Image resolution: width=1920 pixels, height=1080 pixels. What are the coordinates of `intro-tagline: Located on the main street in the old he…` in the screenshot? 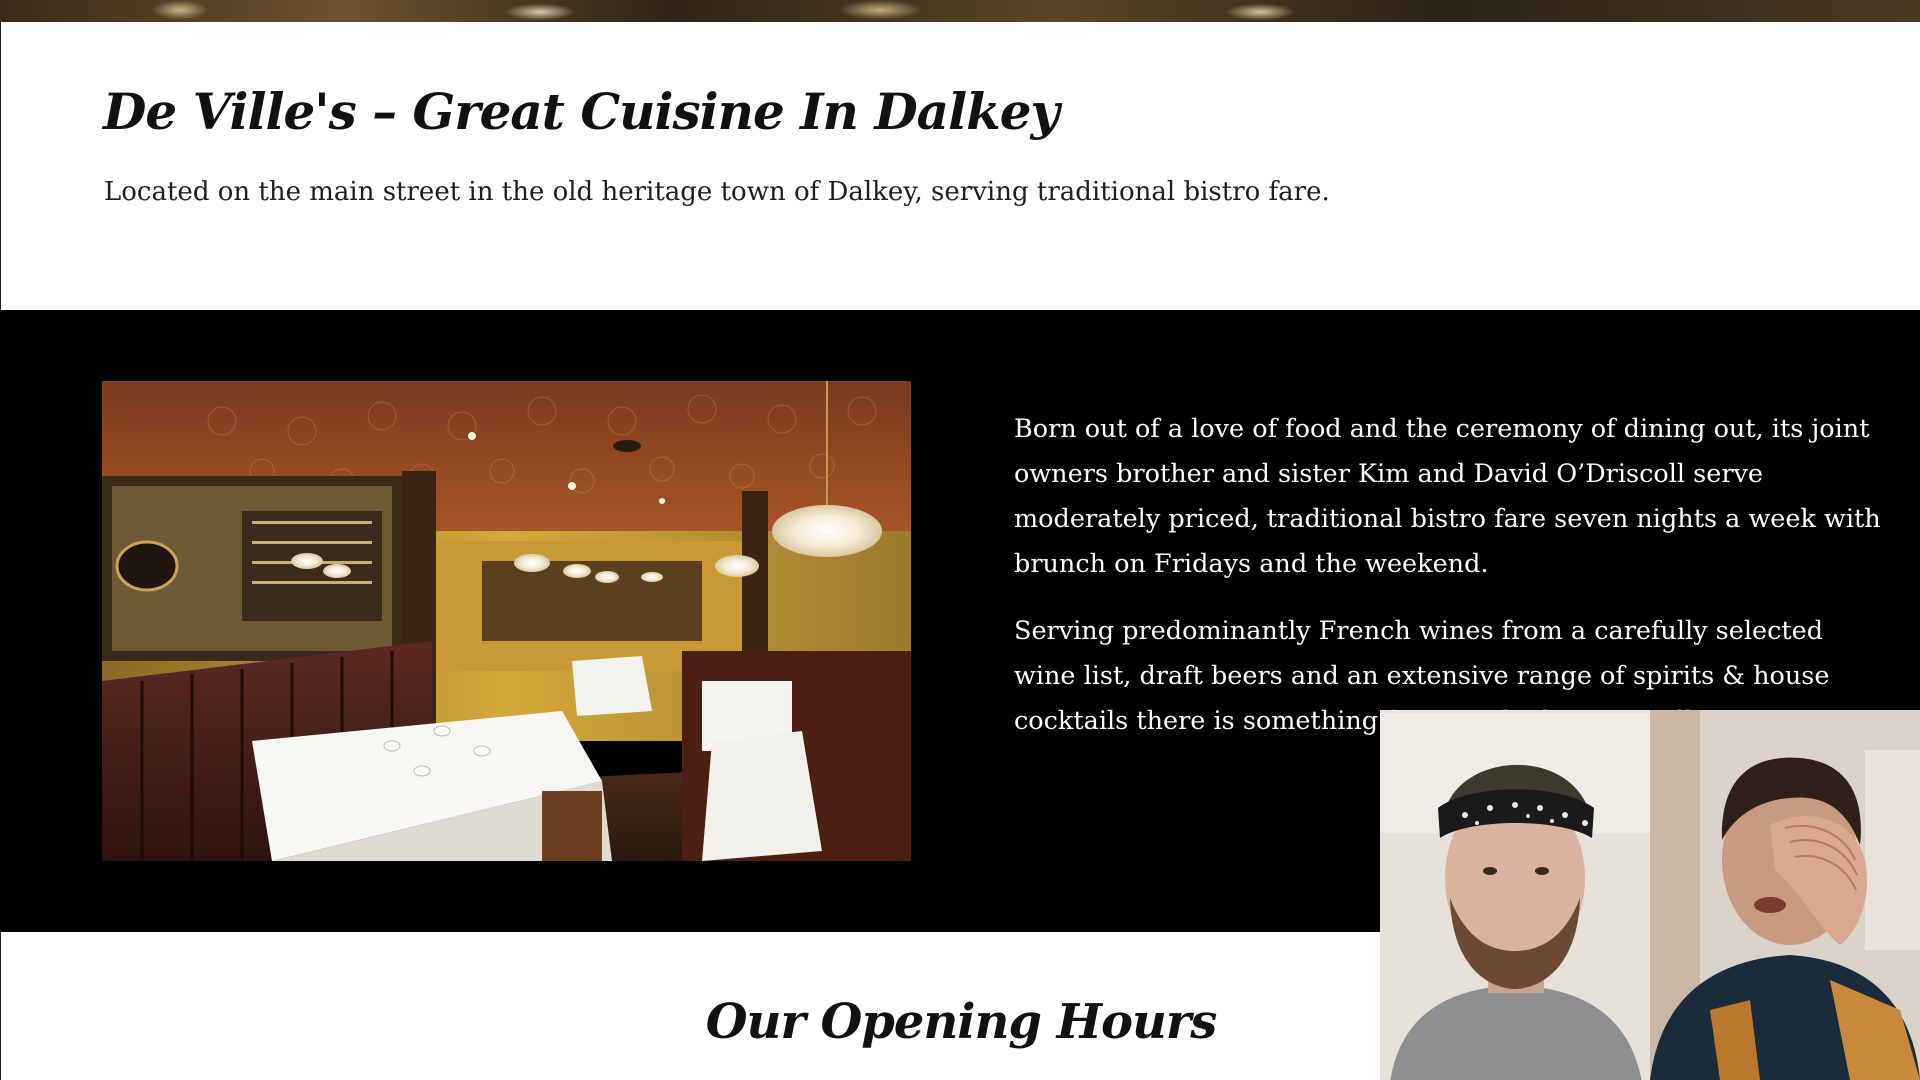 It's located at (717, 192).